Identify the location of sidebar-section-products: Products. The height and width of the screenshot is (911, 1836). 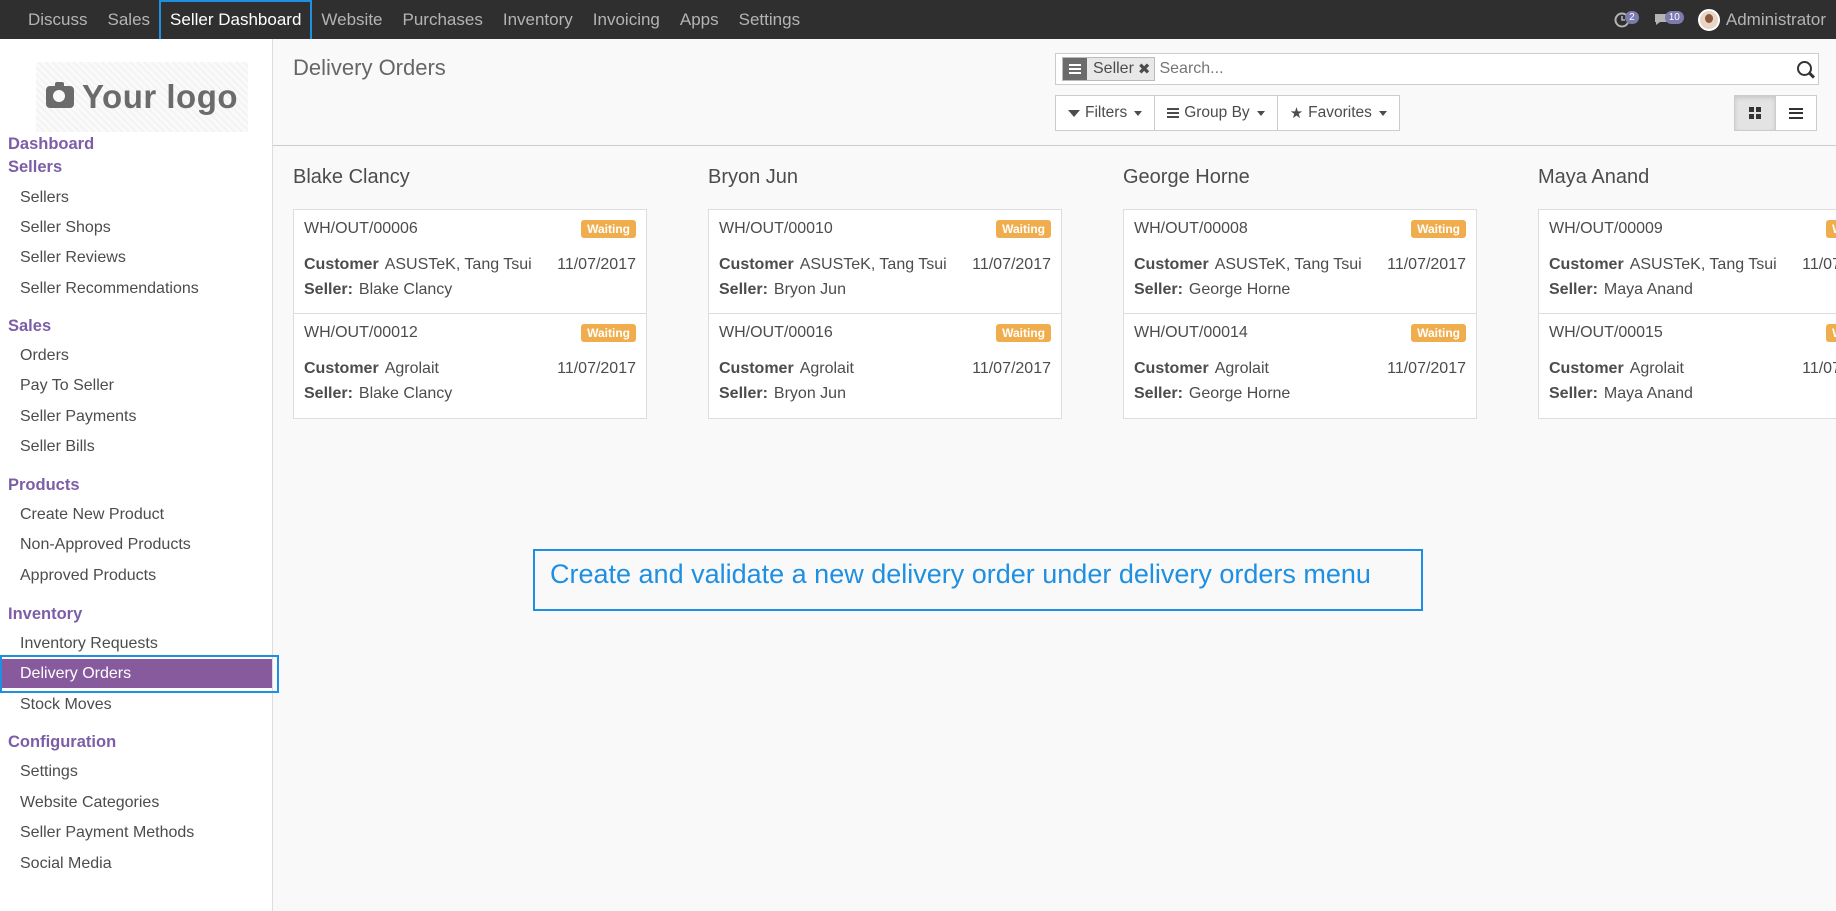
(44, 485).